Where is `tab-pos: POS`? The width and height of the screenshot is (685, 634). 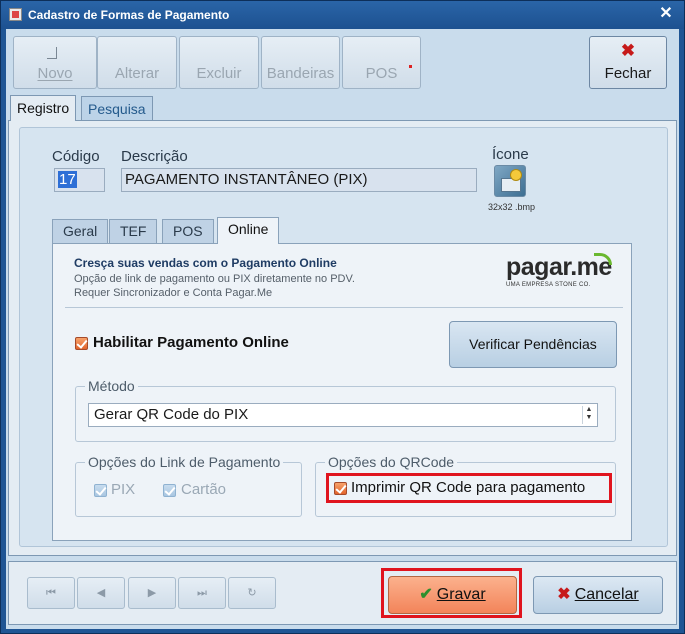 tab-pos: POS is located at coordinates (188, 231).